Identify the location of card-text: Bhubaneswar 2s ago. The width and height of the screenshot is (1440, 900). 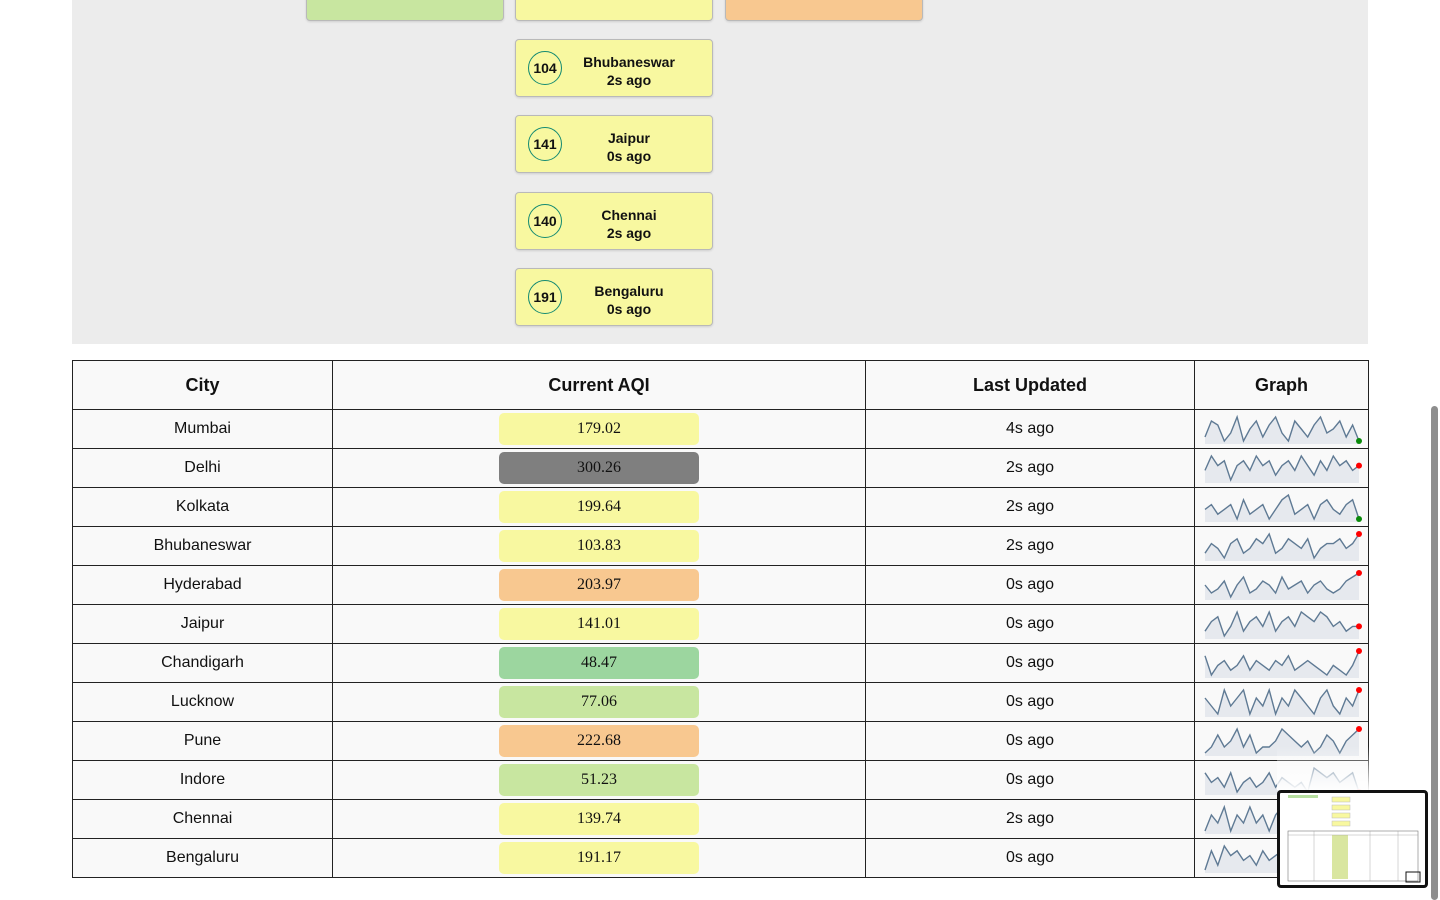
(629, 71).